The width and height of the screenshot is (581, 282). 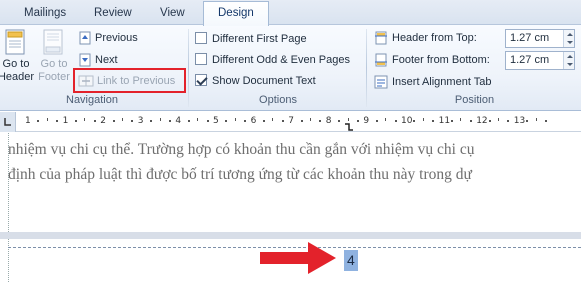 What do you see at coordinates (201, 80) in the screenshot?
I see `show-document-text-checkbox` at bounding box center [201, 80].